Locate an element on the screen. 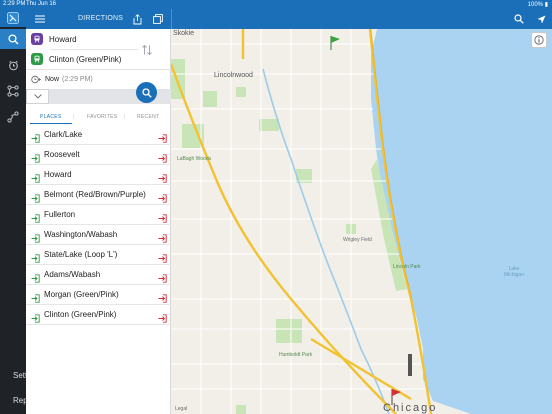 Image resolution: width=552 pixels, height=414 pixels. place-name: Clinton (Green/Pink) is located at coordinates (80, 314).